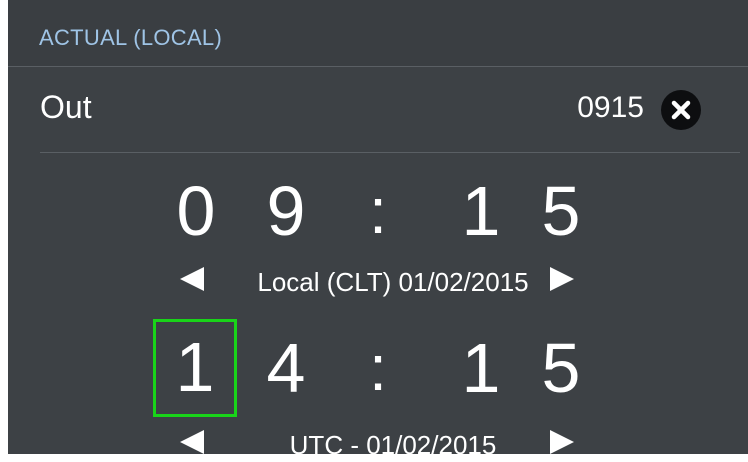 The height and width of the screenshot is (462, 748). Describe the element at coordinates (378, 33) in the screenshot. I see `section-header: ACTUAL (LOCAL)` at that location.